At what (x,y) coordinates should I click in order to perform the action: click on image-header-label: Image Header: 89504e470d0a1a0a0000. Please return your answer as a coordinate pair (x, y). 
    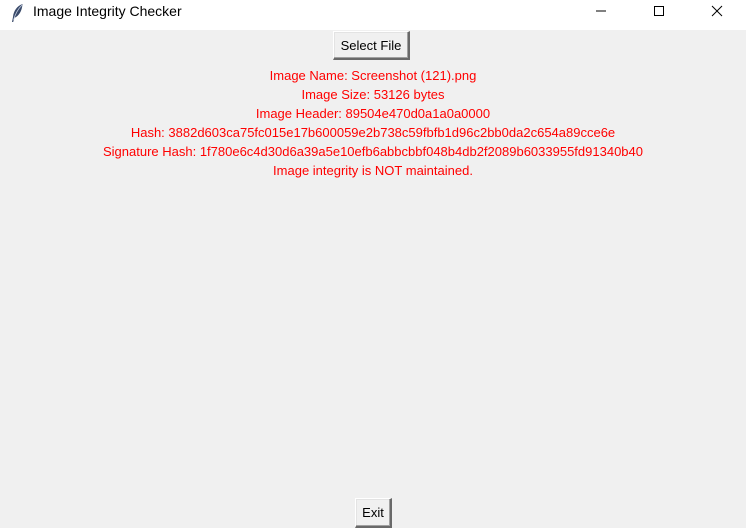
    Looking at the image, I should click on (373, 113).